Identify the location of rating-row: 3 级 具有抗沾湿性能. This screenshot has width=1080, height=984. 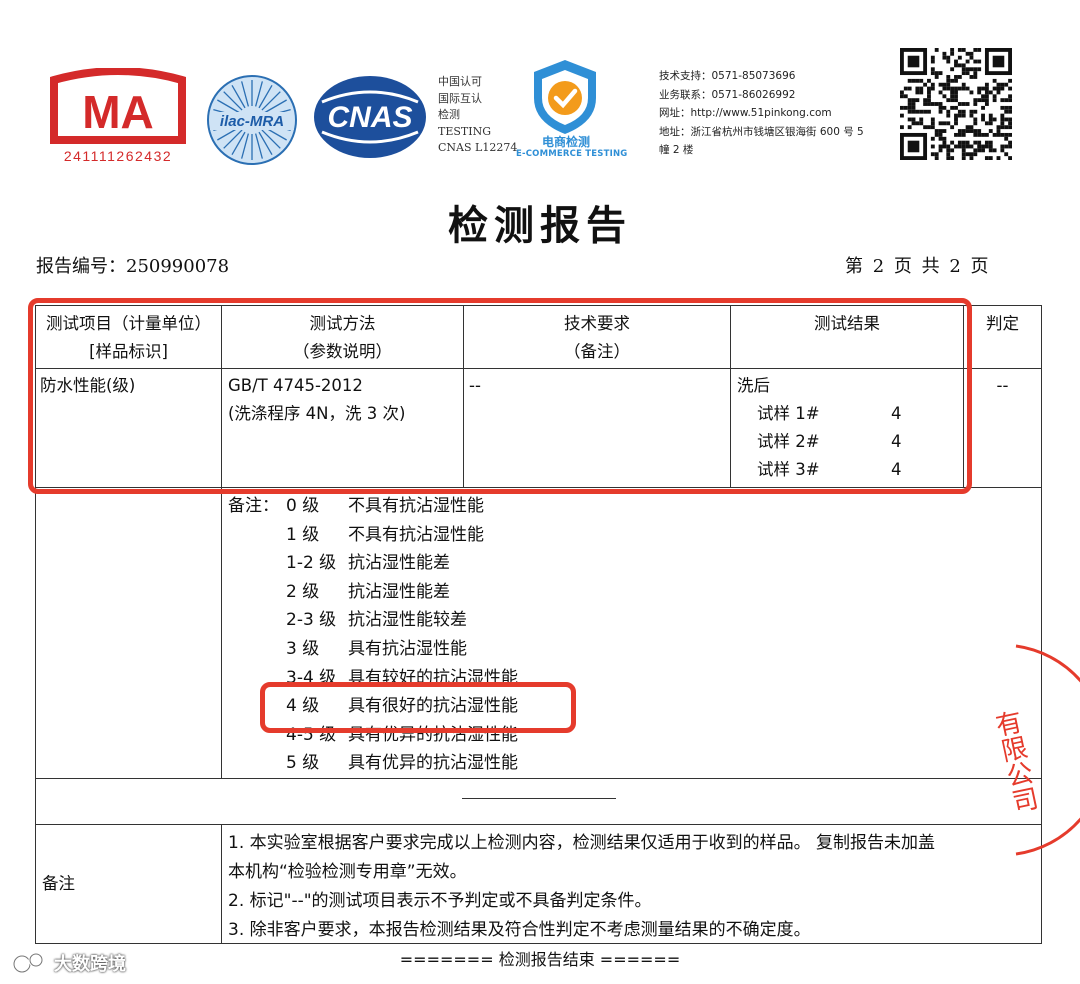
(376, 649).